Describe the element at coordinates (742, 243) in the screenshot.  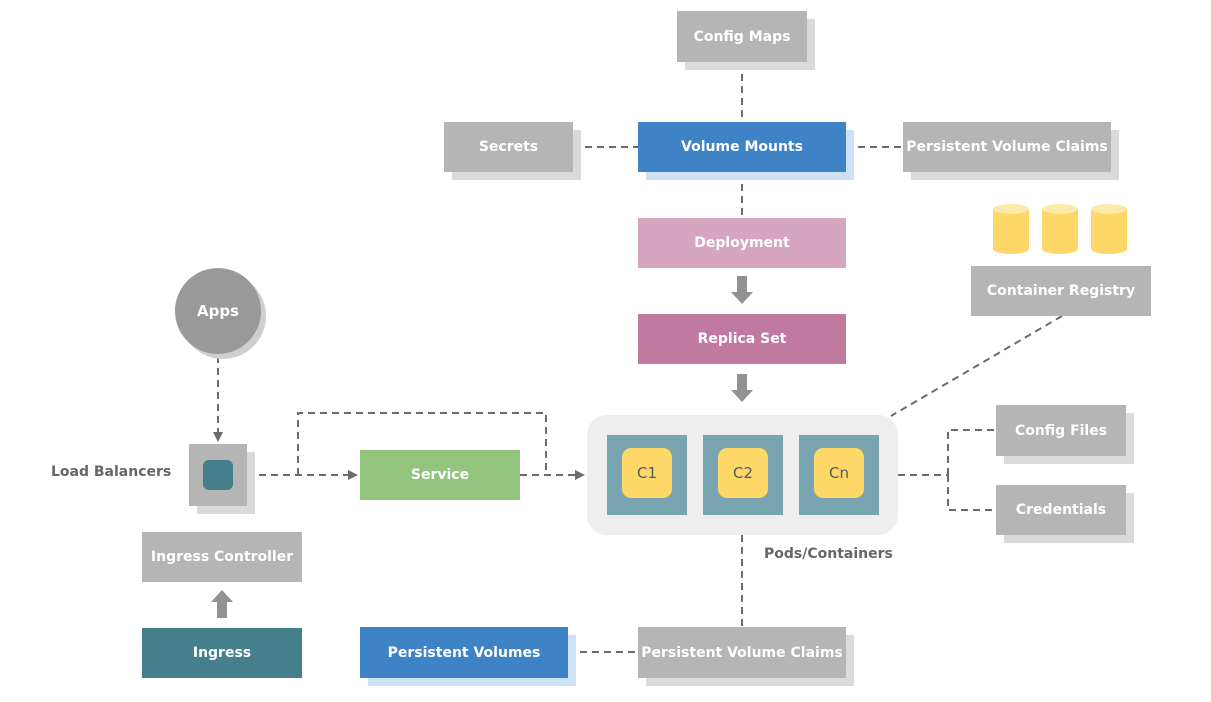
I see `deployment-node: Deployment` at that location.